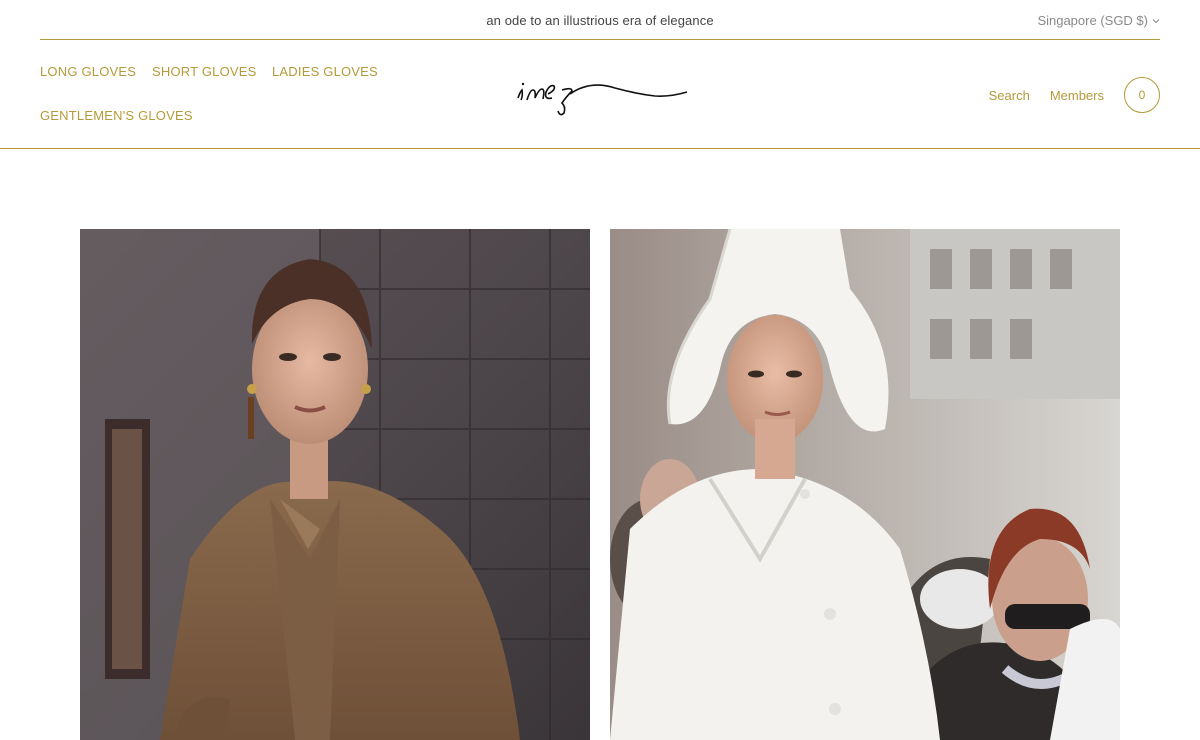 Image resolution: width=1200 pixels, height=740 pixels. Describe the element at coordinates (325, 71) in the screenshot. I see `nav-item-ladies-gloves: LADIES GLOVES` at that location.